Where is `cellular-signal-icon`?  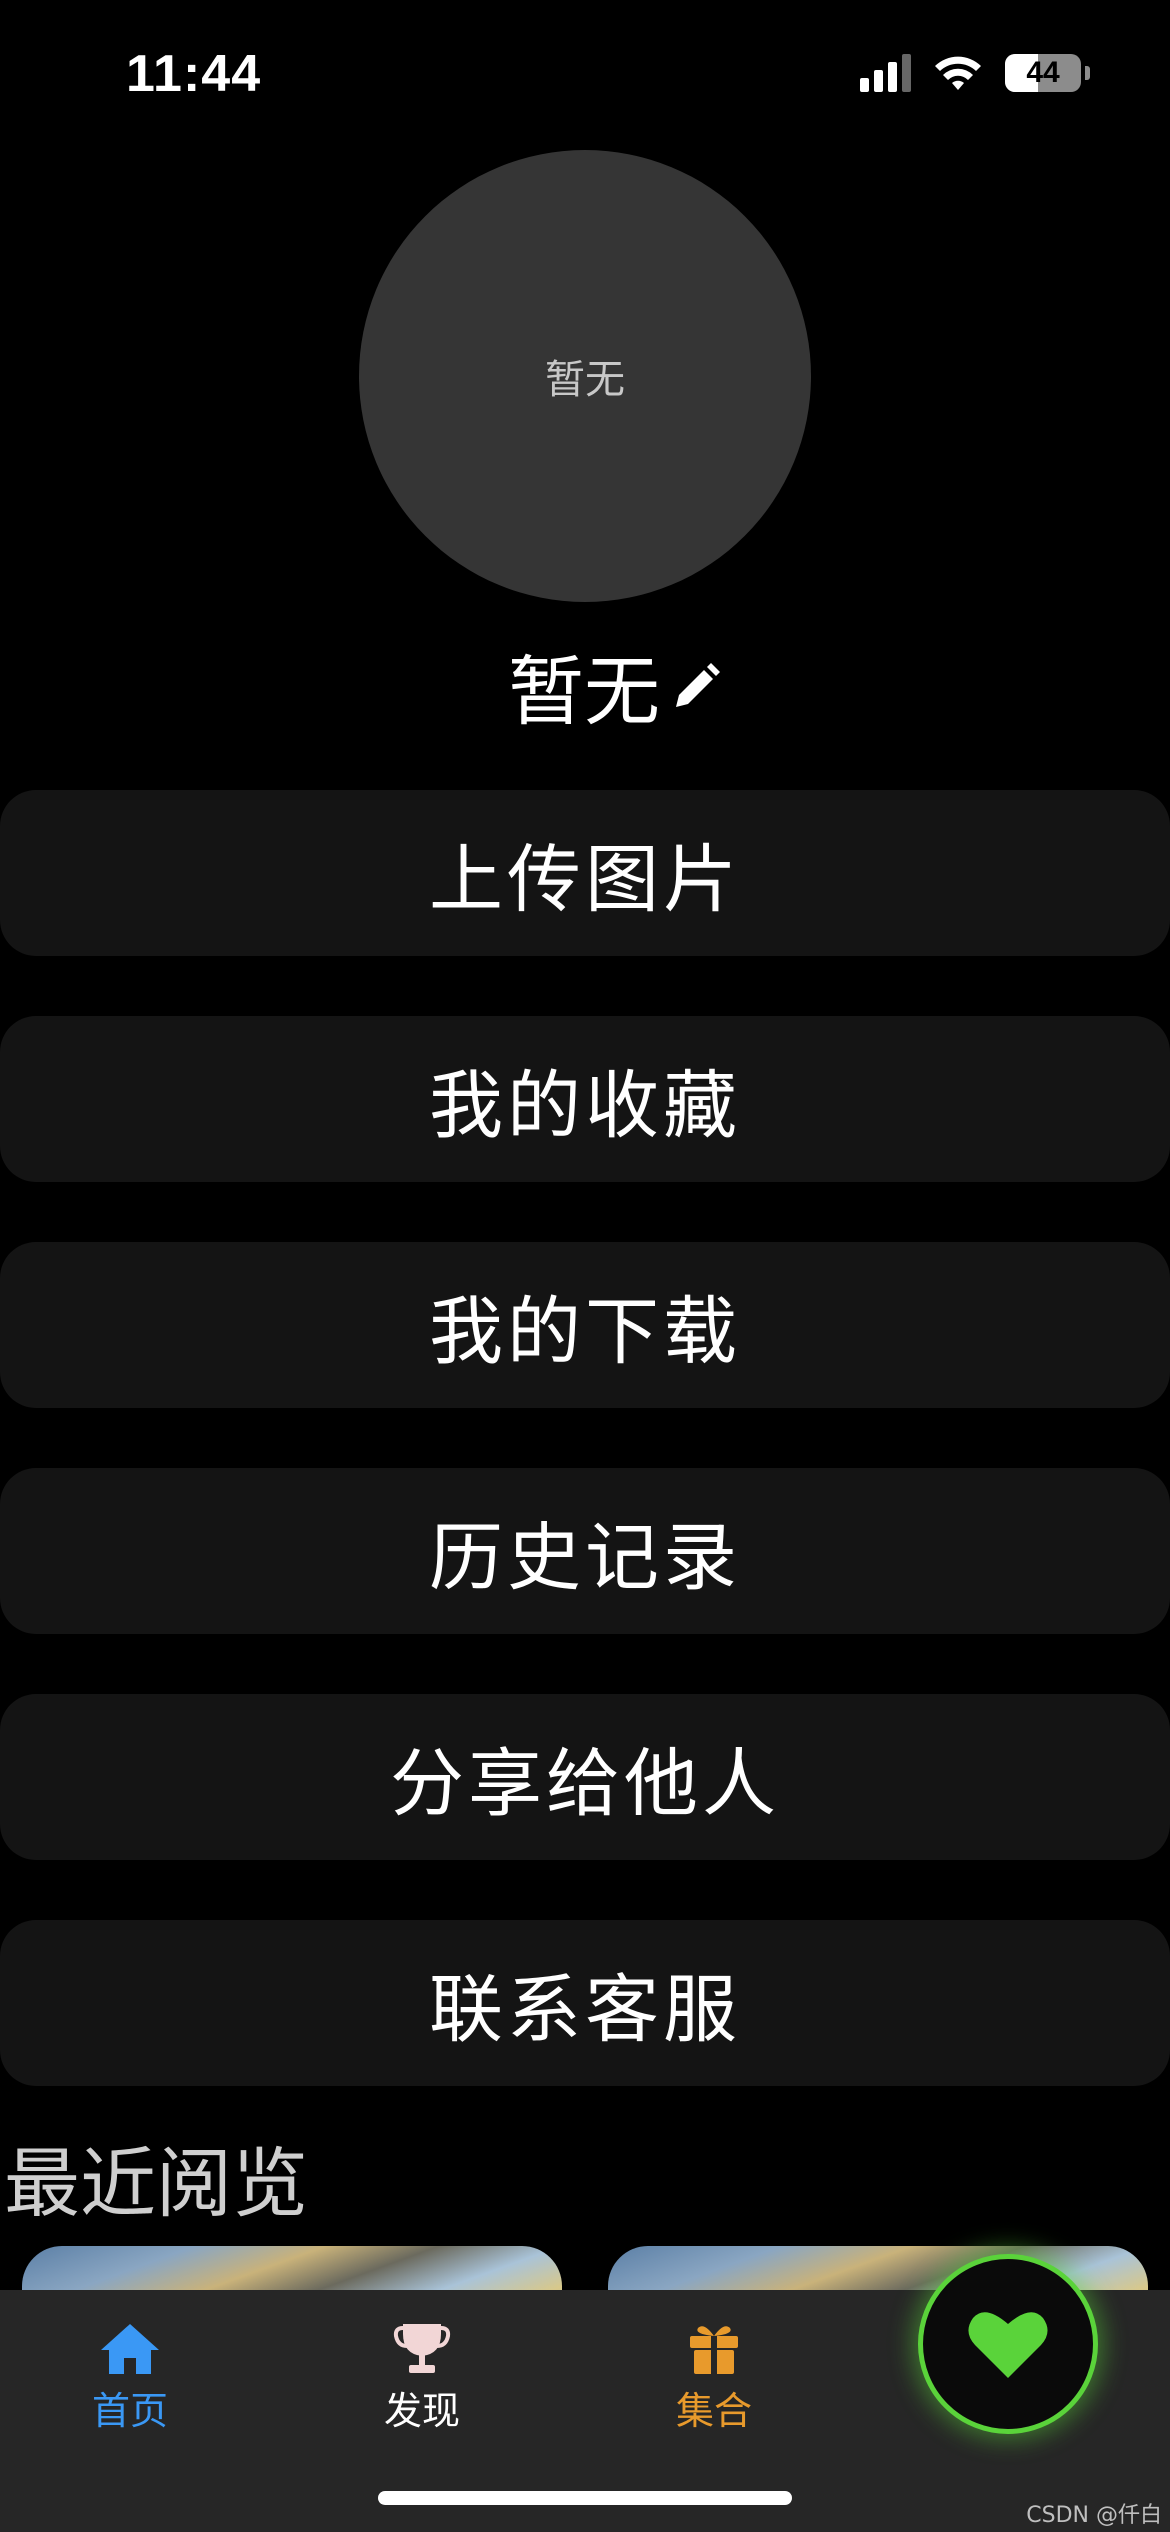
cellular-signal-icon is located at coordinates (885, 73).